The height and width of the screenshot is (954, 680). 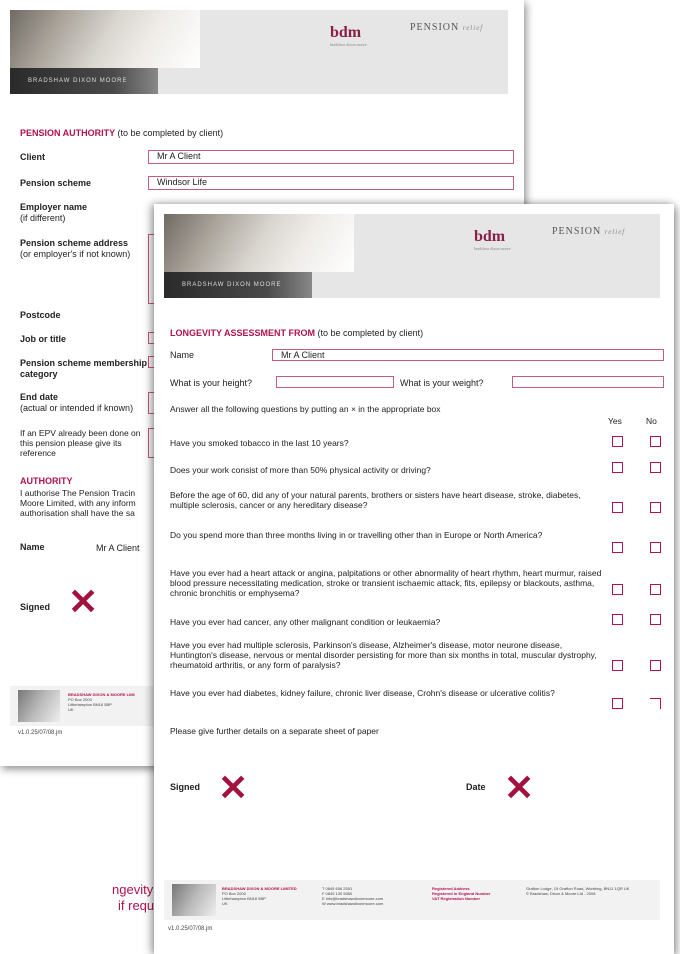 I want to click on employer-label: Employer name (if different), so click(x=54, y=212).